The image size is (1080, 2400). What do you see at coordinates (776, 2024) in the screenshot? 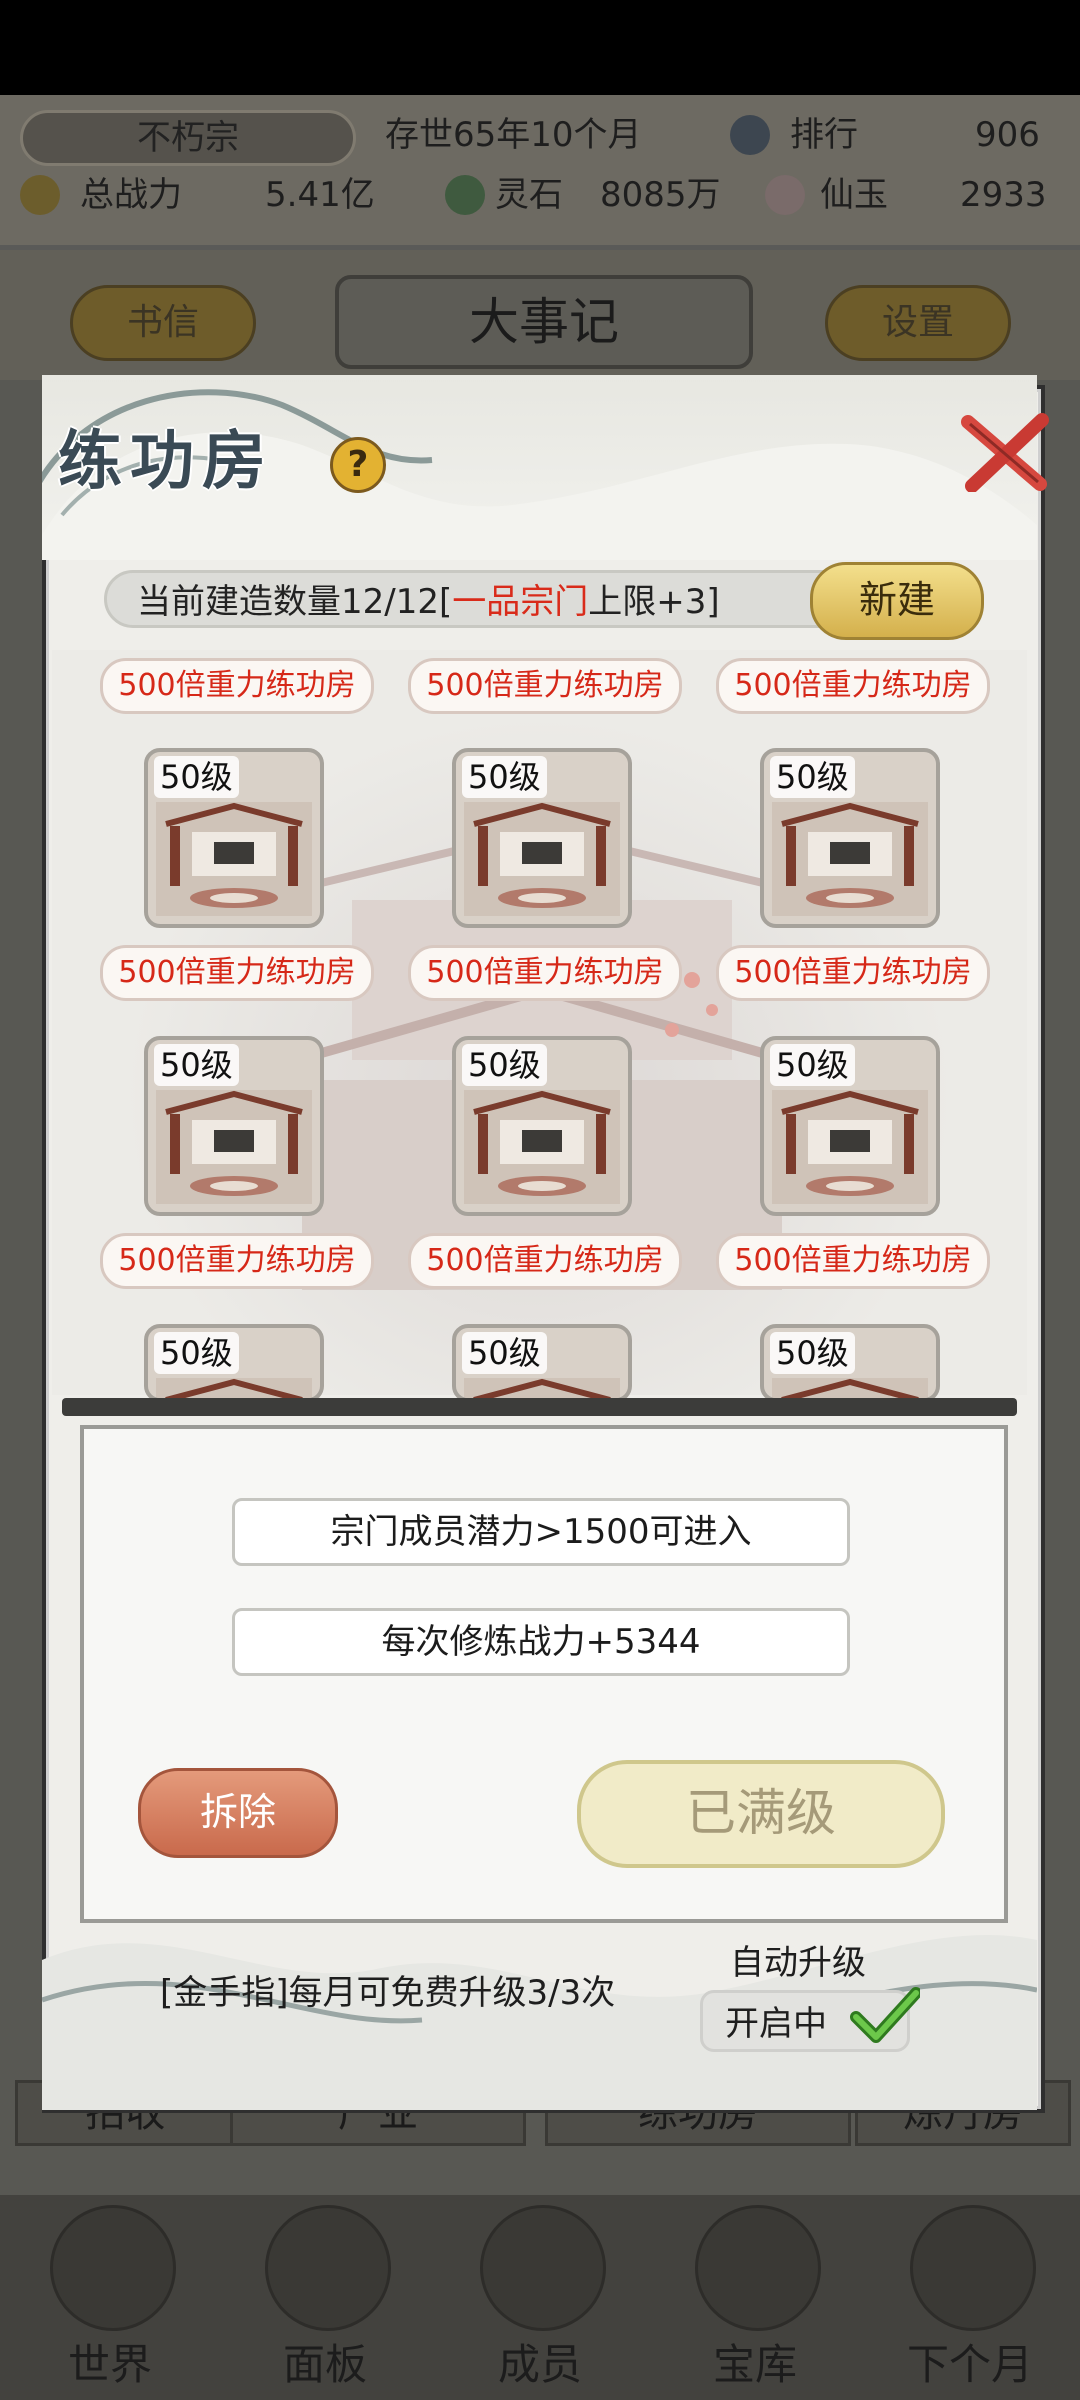
I see `auto-upgrade-state: 开启中` at bounding box center [776, 2024].